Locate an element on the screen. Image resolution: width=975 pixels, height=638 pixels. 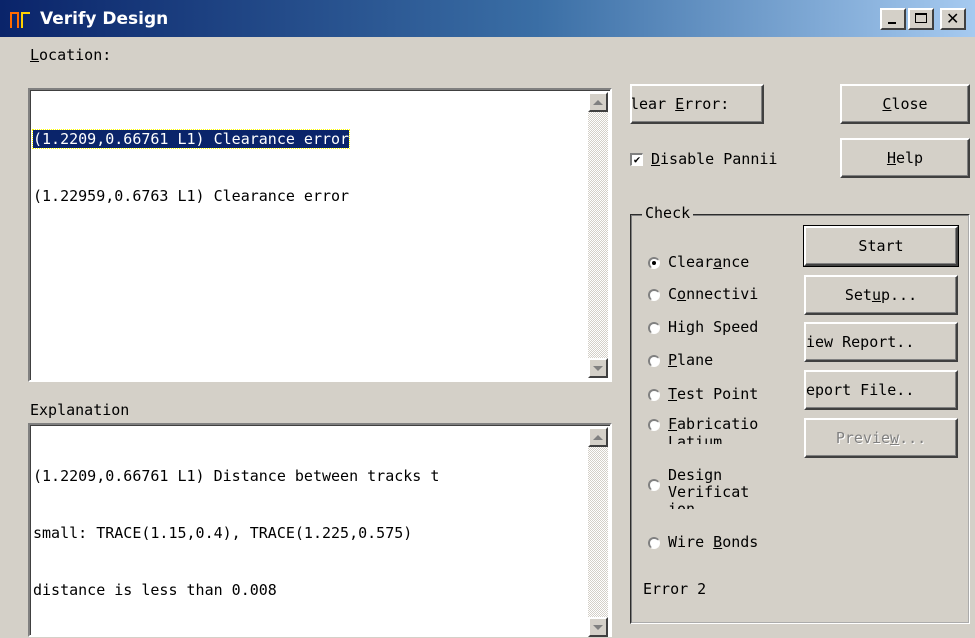
start-button: Start is located at coordinates (881, 246).